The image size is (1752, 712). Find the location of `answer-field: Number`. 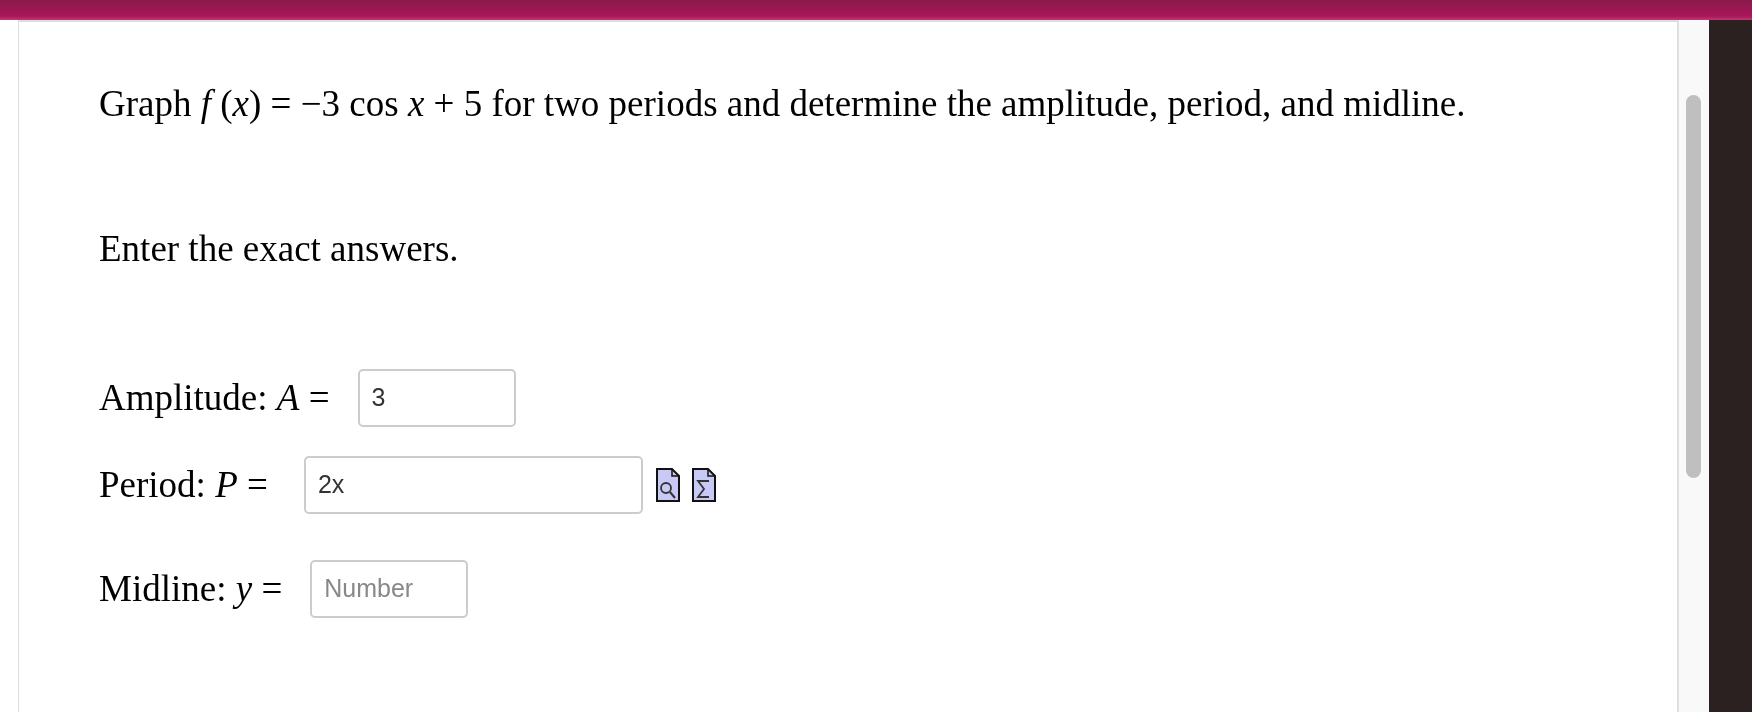

answer-field: Number is located at coordinates (389, 588).